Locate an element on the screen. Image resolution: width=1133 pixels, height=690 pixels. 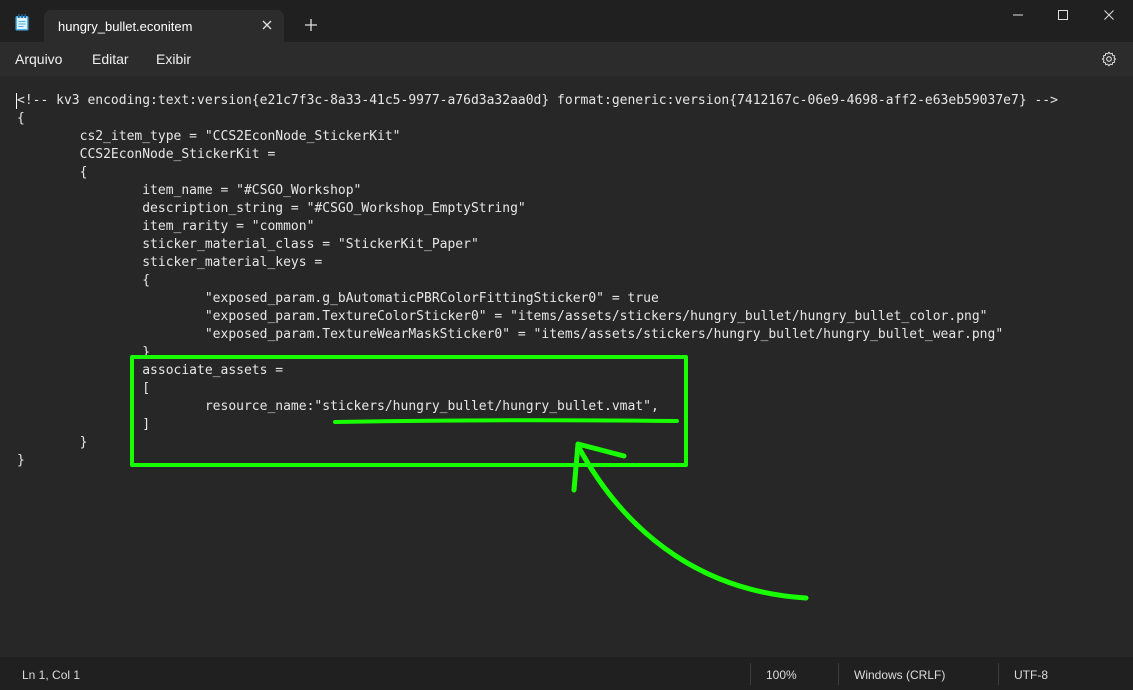
close-window-button is located at coordinates (1109, 16).